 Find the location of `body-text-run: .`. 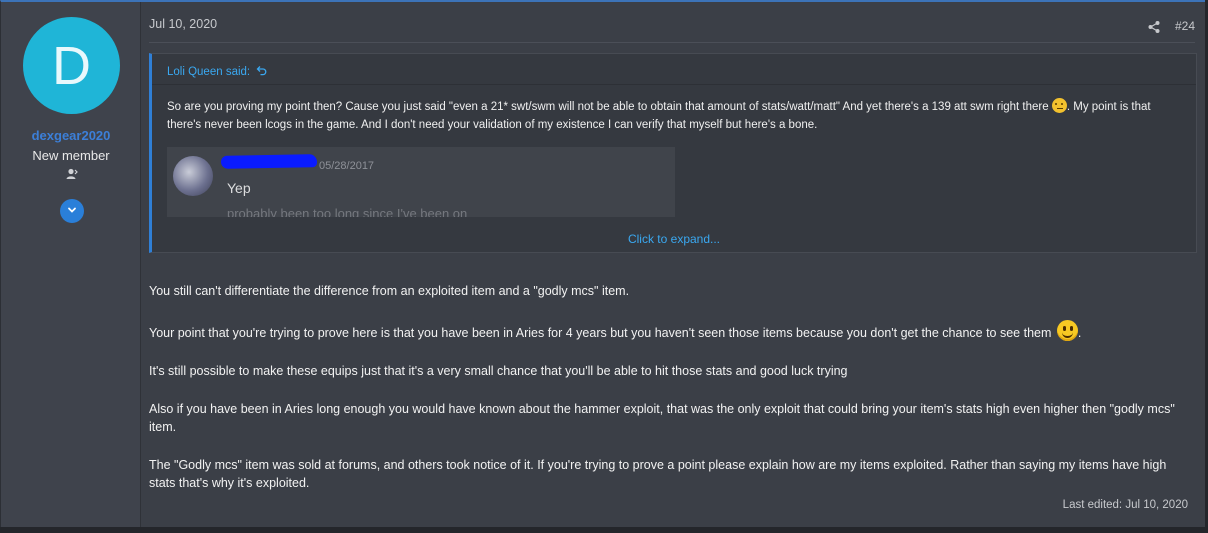

body-text-run: . is located at coordinates (1079, 333).